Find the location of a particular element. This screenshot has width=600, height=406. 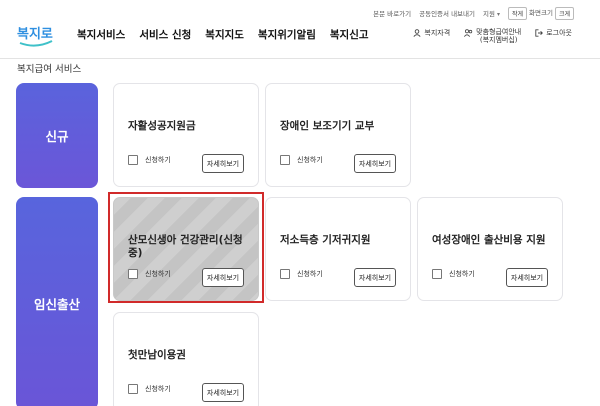

logout-label: 로그아웃 is located at coordinates (559, 33).